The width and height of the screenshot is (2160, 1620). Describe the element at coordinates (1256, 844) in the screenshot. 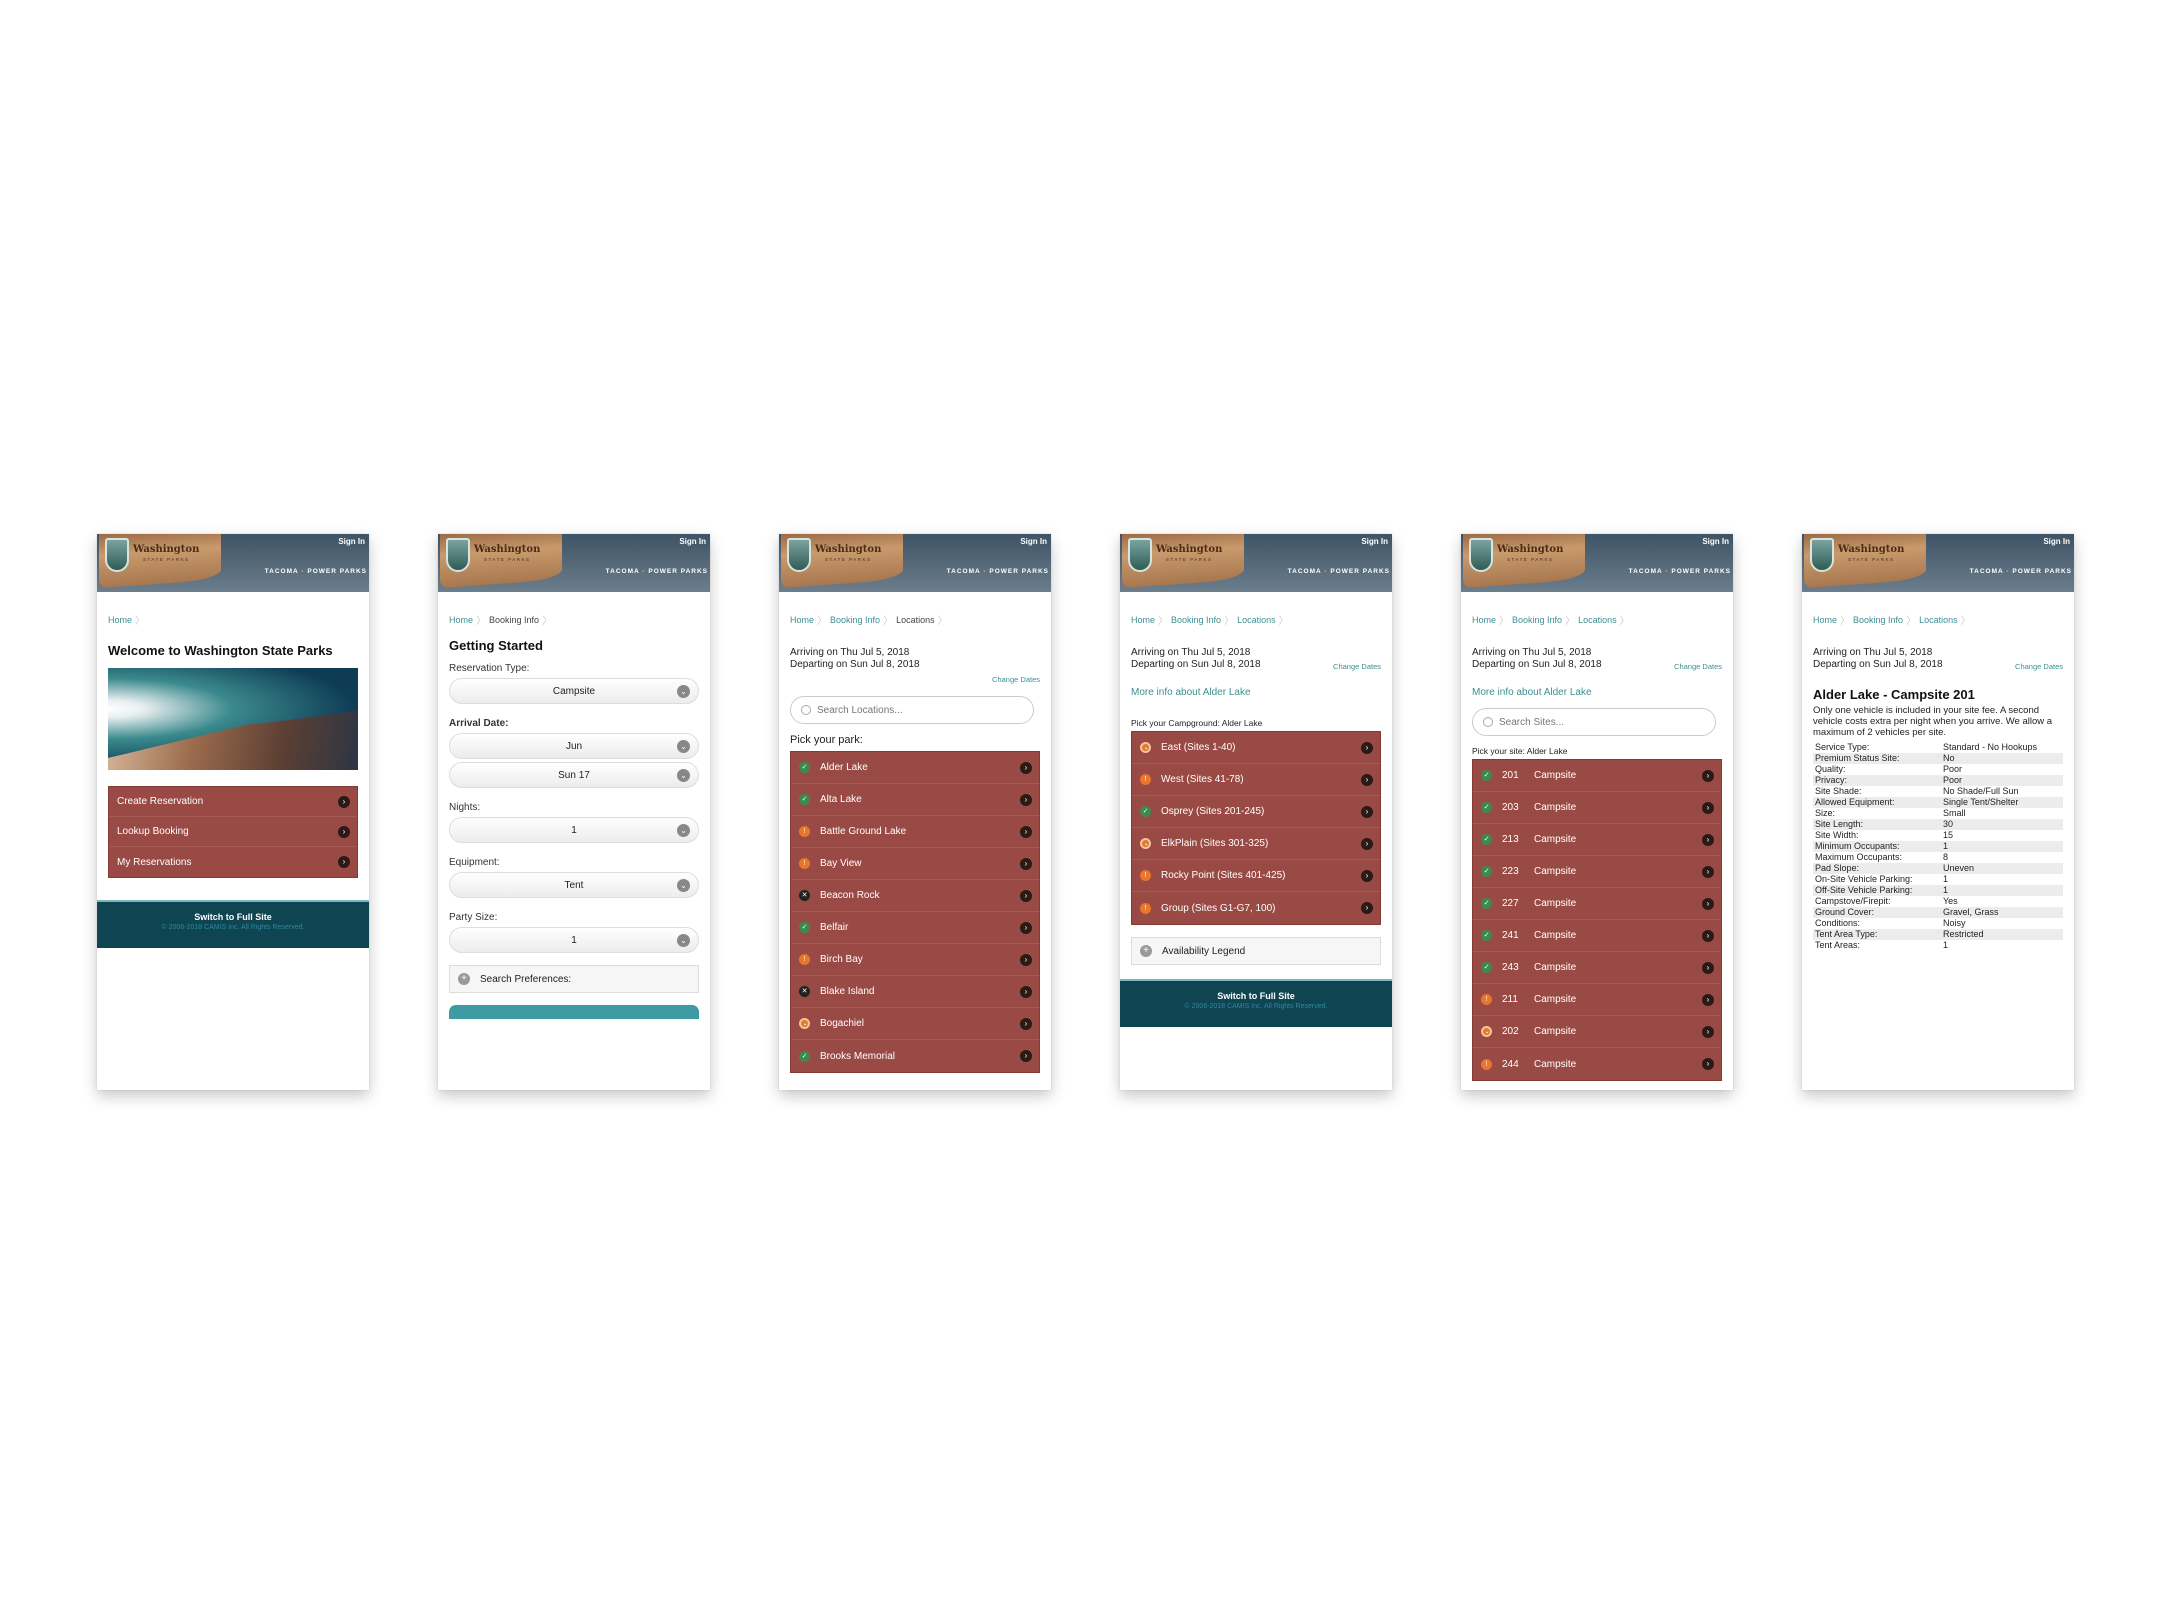

I see `campground-list-item: ◔ ElkPlain (Sites 301-325) ›` at that location.